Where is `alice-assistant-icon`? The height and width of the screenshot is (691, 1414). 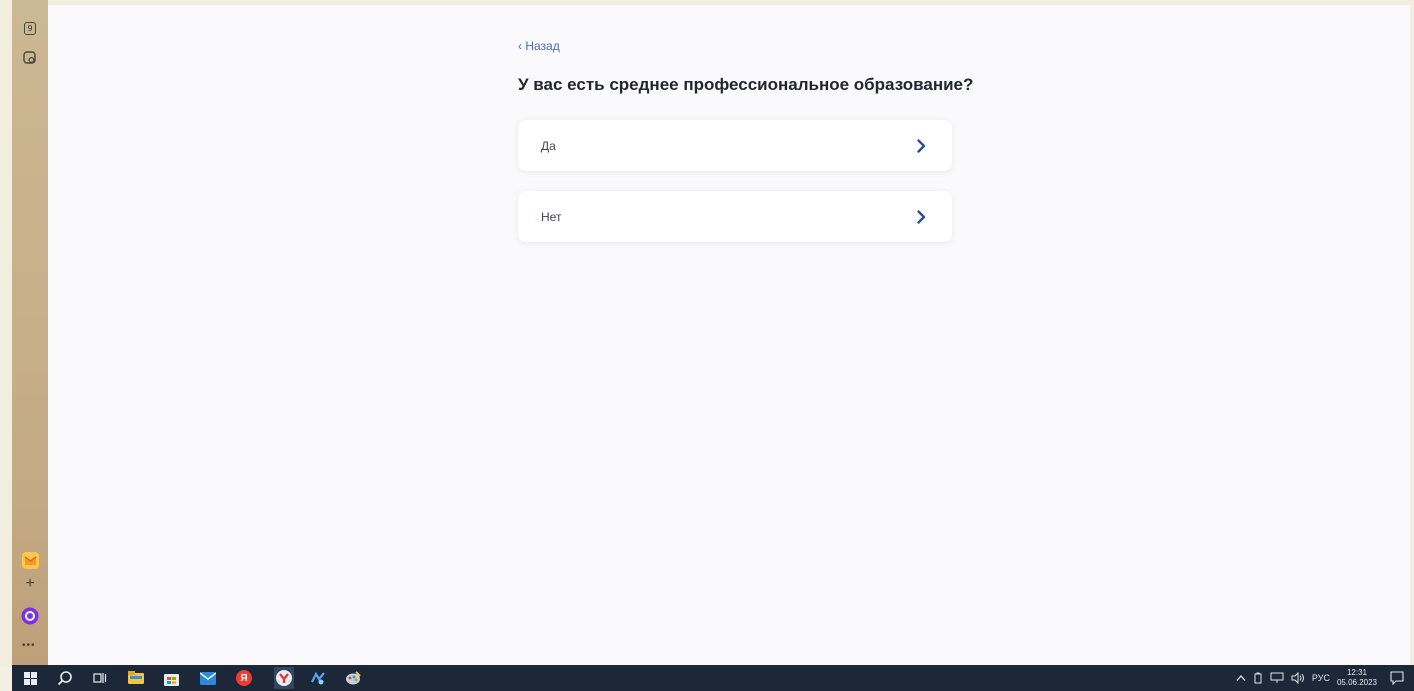 alice-assistant-icon is located at coordinates (30, 616).